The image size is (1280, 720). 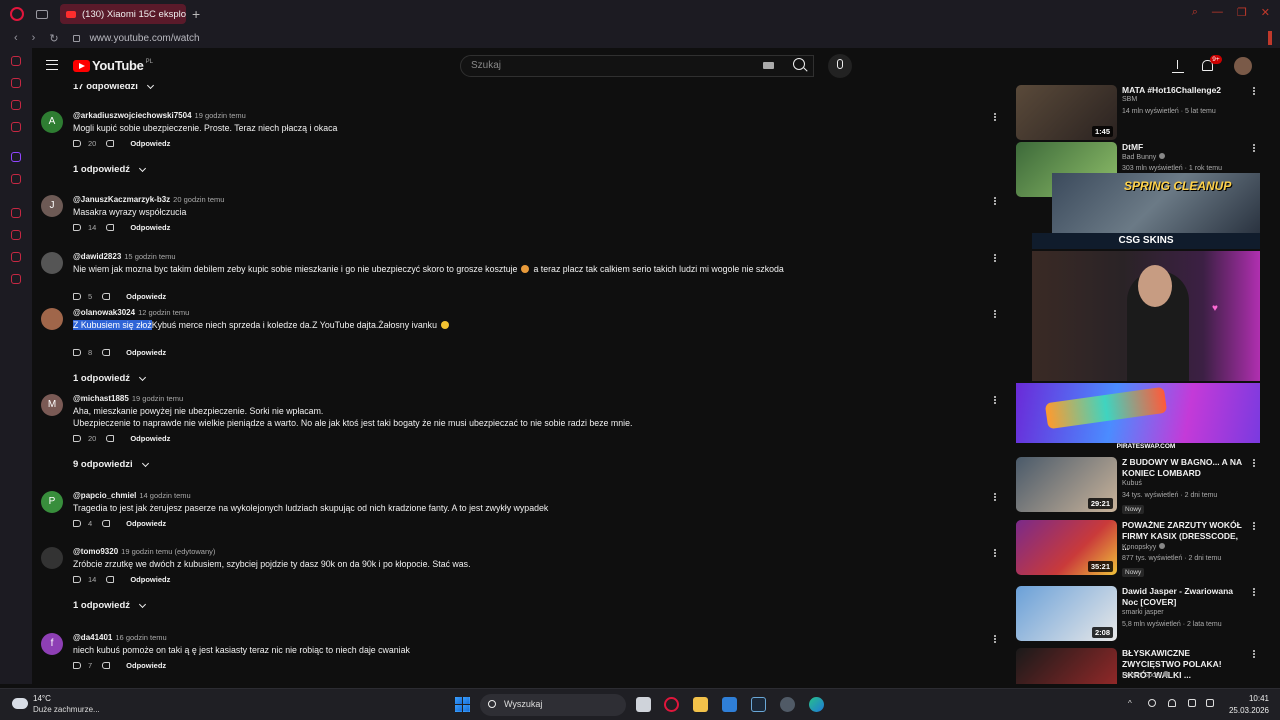 I want to click on video-thumbnail: 29:21, so click(x=1066, y=484).